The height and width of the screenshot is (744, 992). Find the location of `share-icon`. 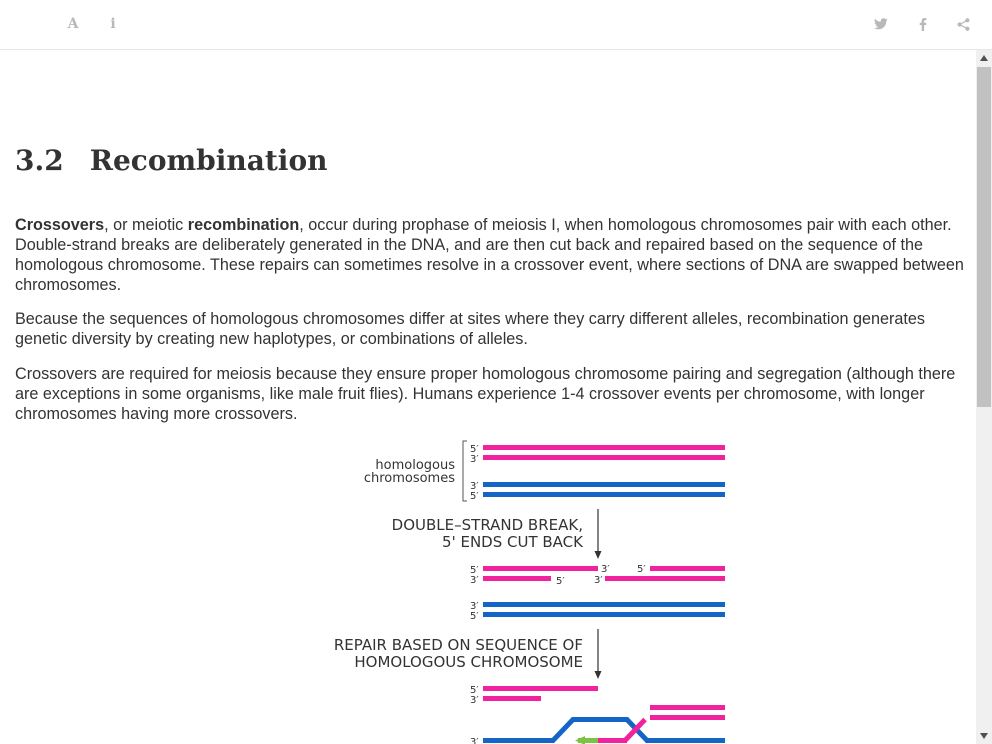

share-icon is located at coordinates (963, 24).